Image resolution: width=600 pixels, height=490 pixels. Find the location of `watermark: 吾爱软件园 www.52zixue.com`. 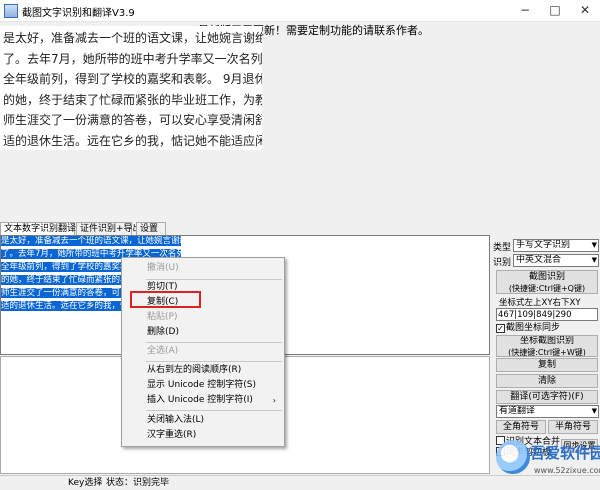

watermark: 吾爱软件园 www.52zixue.com is located at coordinates (545, 460).